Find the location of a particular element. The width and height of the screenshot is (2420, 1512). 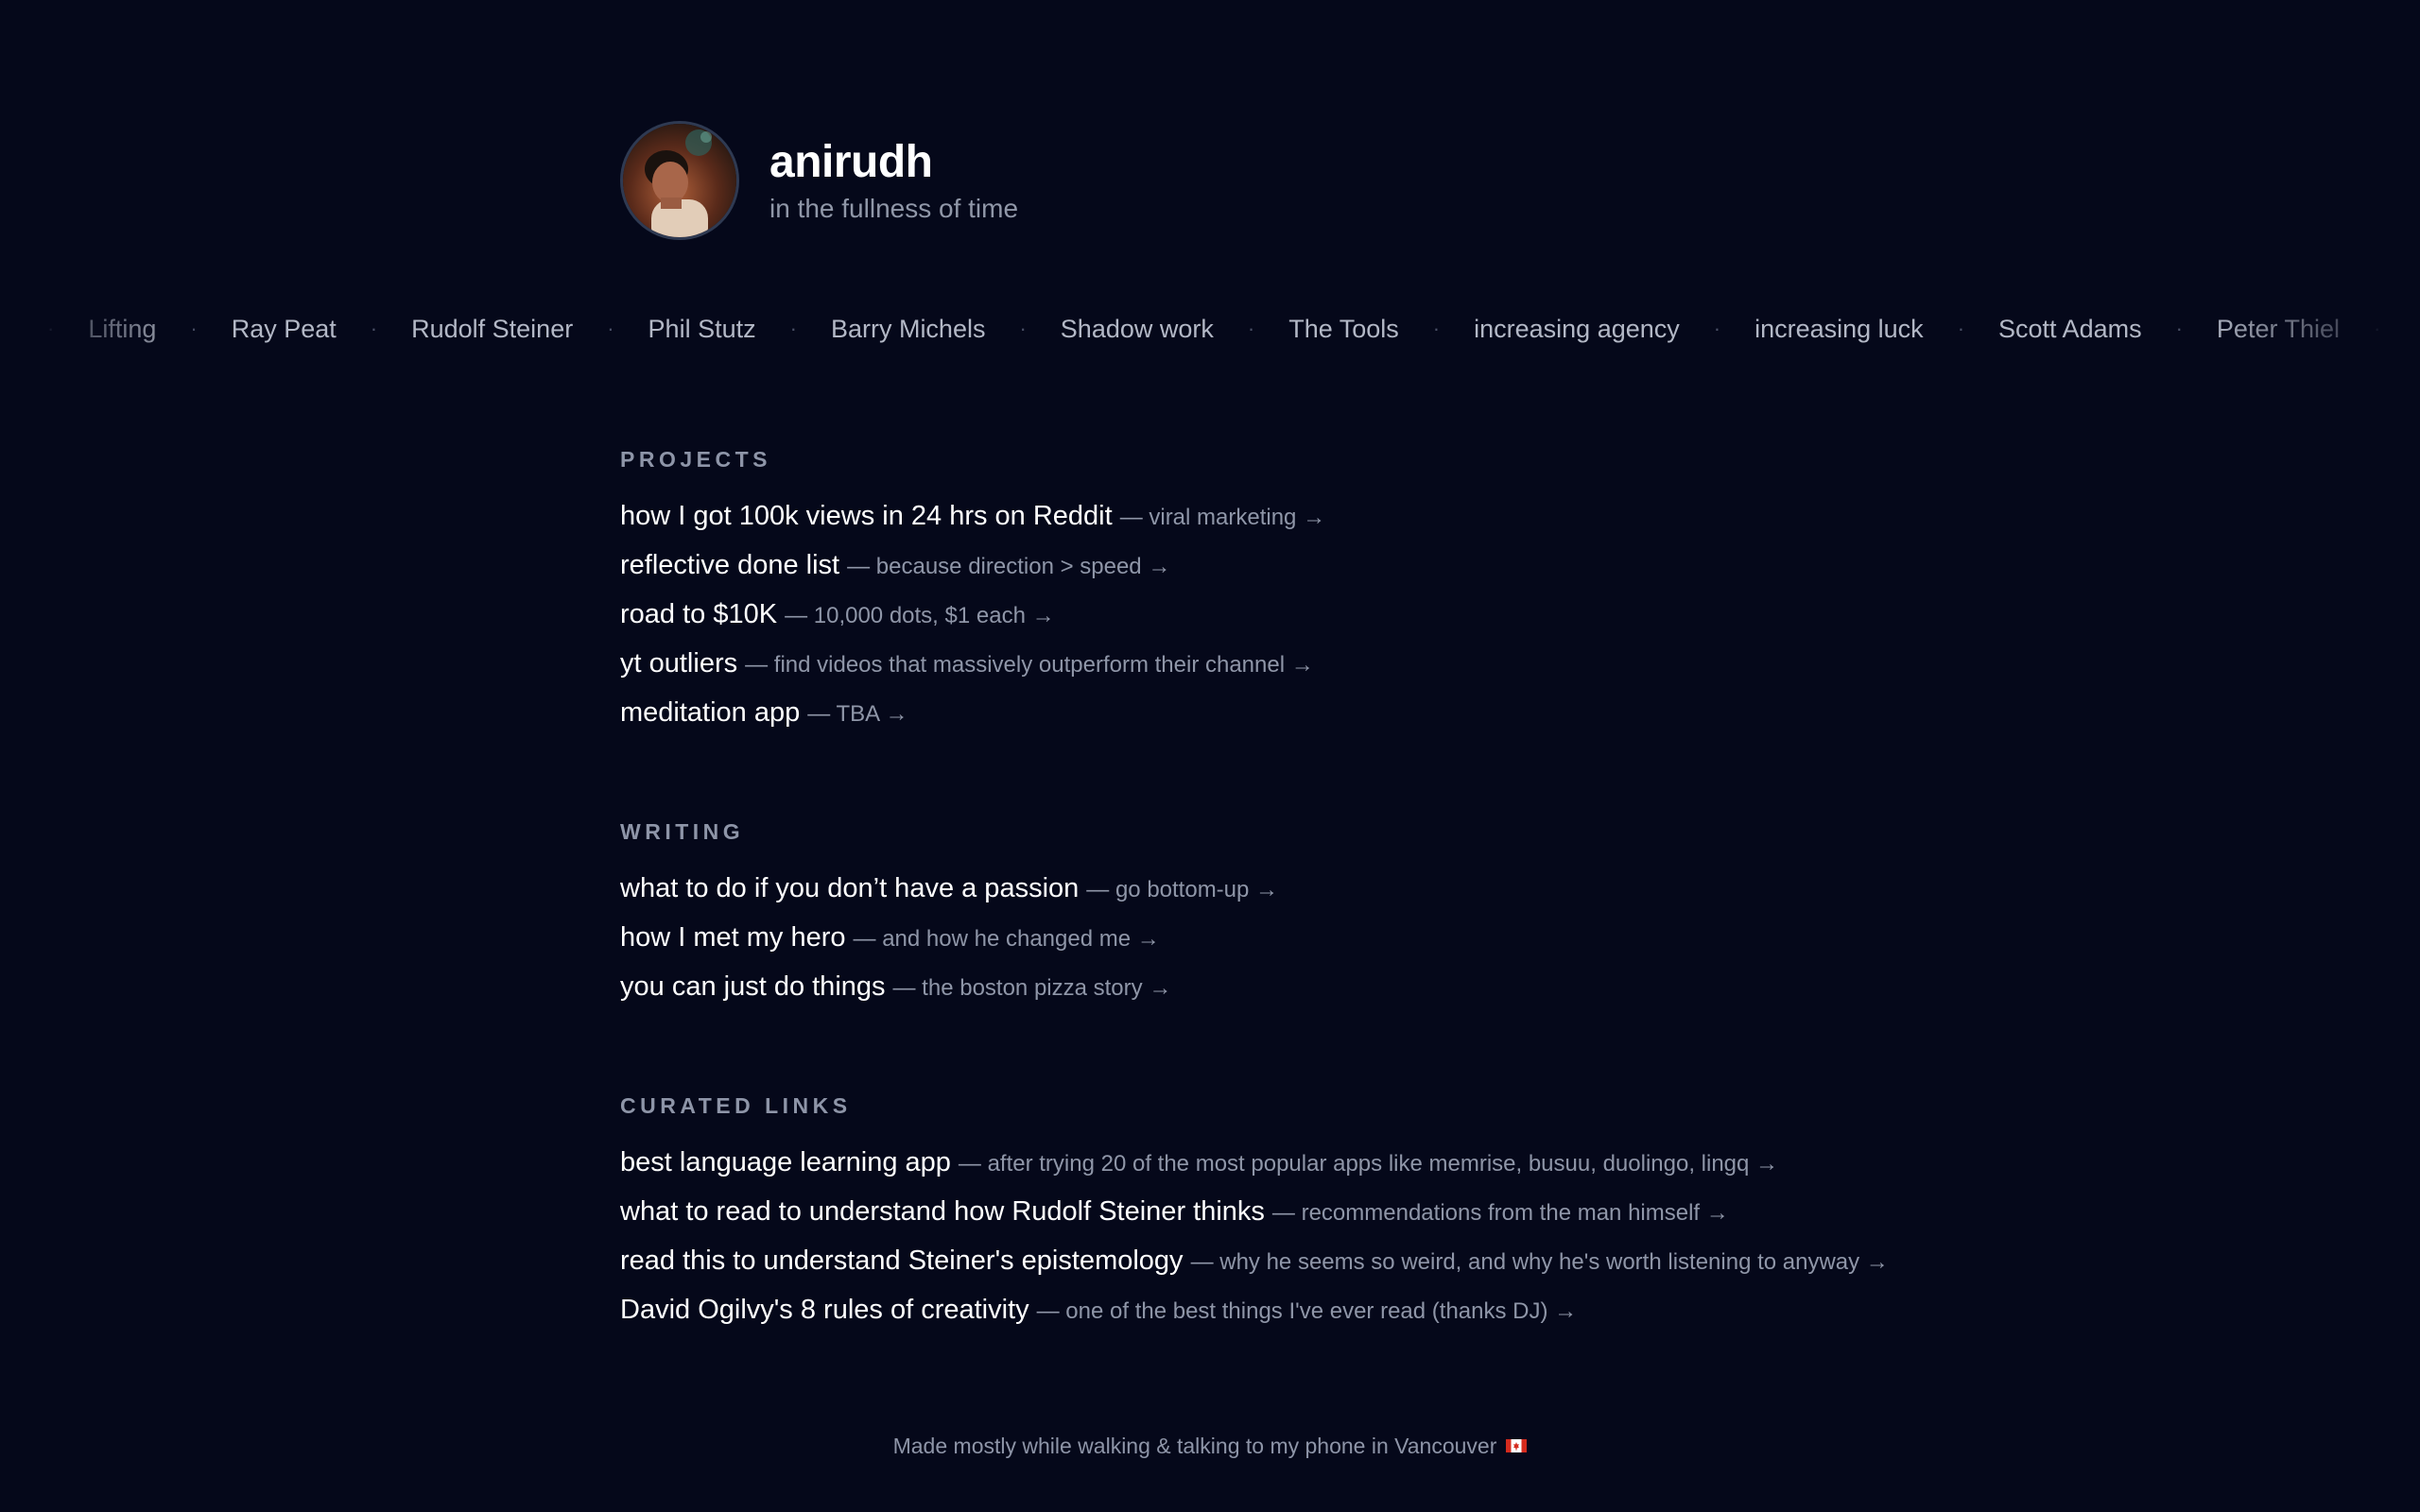

entry-link: road to $10K is located at coordinates (698, 614).